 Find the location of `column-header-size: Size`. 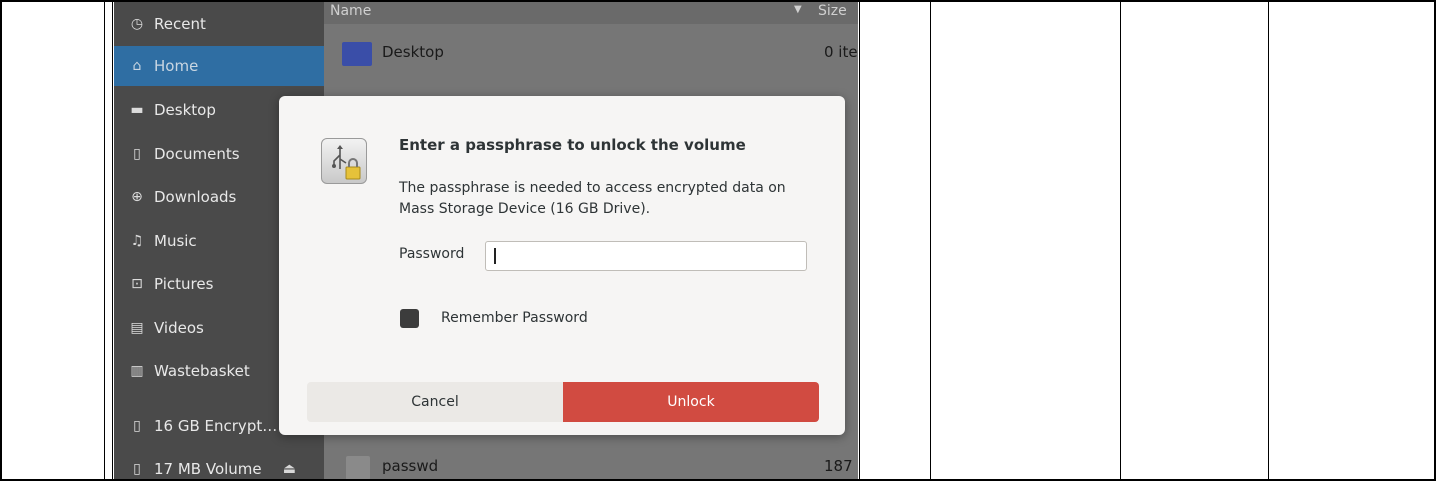

column-header-size: Size is located at coordinates (832, 11).